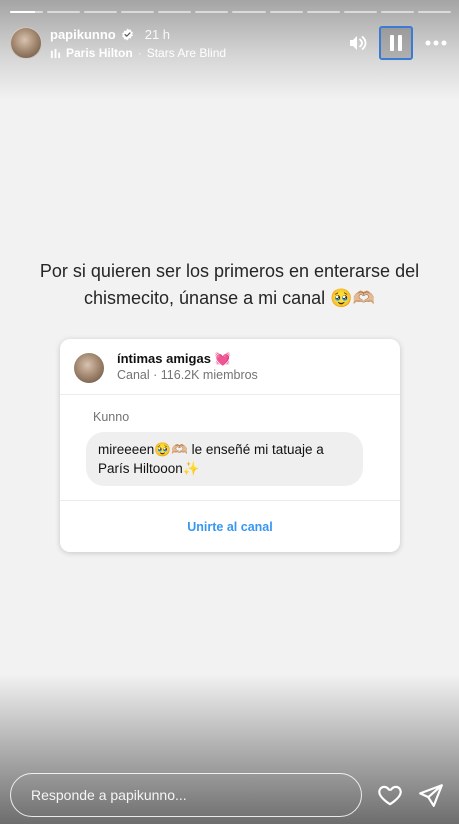 Image resolution: width=459 pixels, height=824 pixels. I want to click on track-title: Stars Are Blind, so click(186, 53).